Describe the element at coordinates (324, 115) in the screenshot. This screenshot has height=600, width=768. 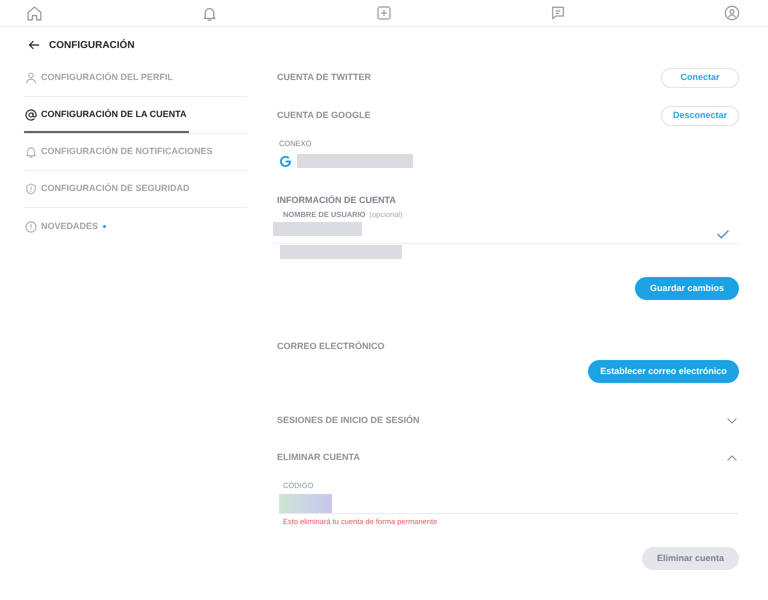
I see `section-title: CUENTA DE GOOGLE` at that location.